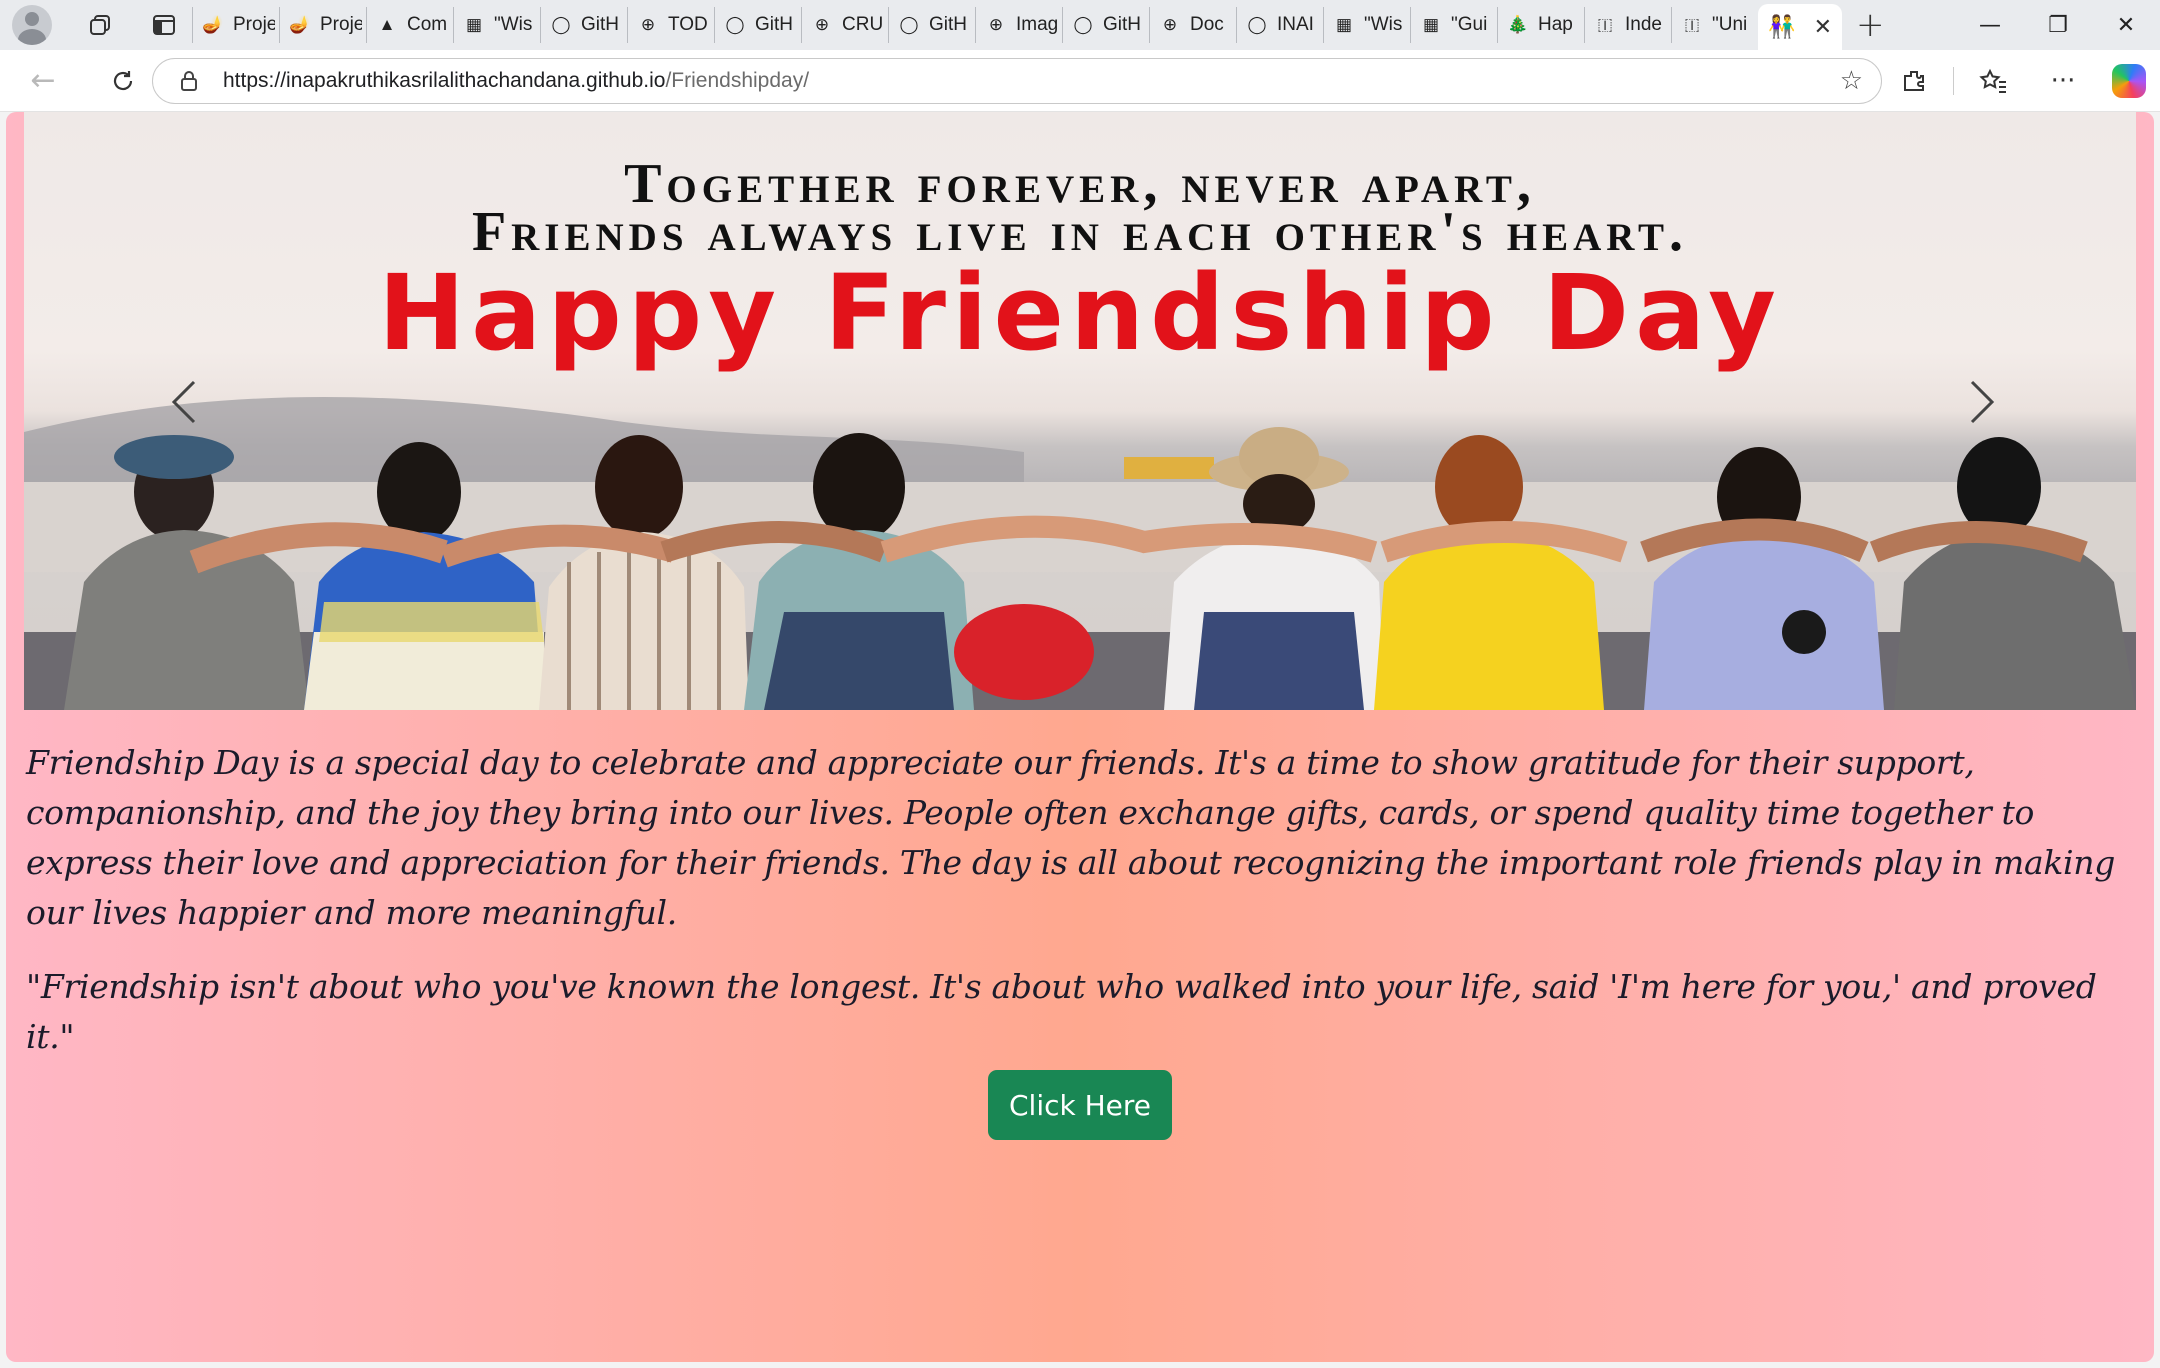 Image resolution: width=2160 pixels, height=1368 pixels. What do you see at coordinates (184, 402) in the screenshot?
I see `carousel-prev-icon` at bounding box center [184, 402].